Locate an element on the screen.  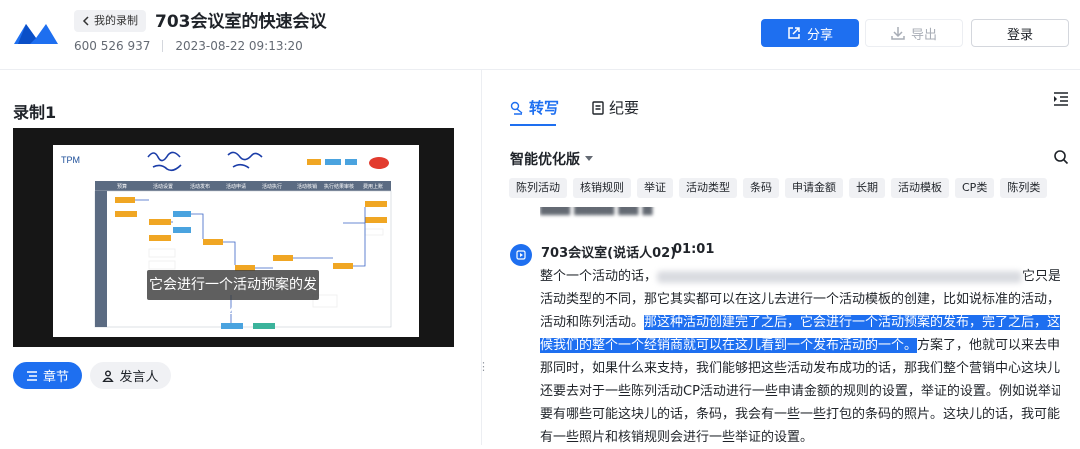
slide-column: 活动执行 is located at coordinates (272, 186).